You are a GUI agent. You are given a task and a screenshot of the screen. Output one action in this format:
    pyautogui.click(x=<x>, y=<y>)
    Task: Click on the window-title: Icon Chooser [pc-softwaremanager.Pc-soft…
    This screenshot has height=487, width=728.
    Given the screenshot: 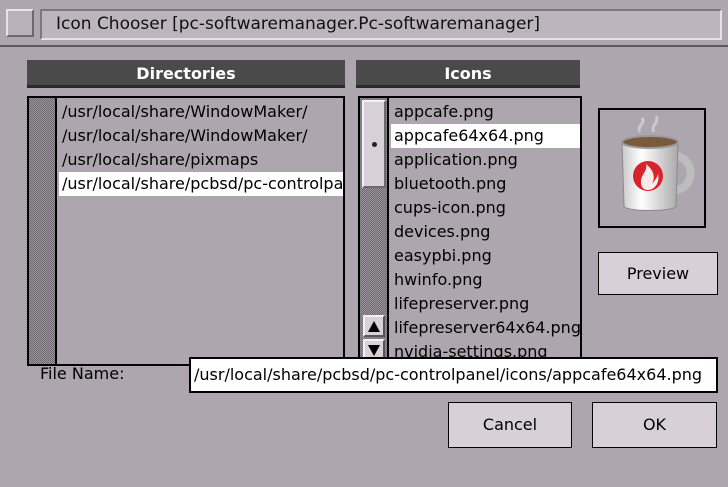 What is the action you would take?
    pyautogui.click(x=381, y=24)
    